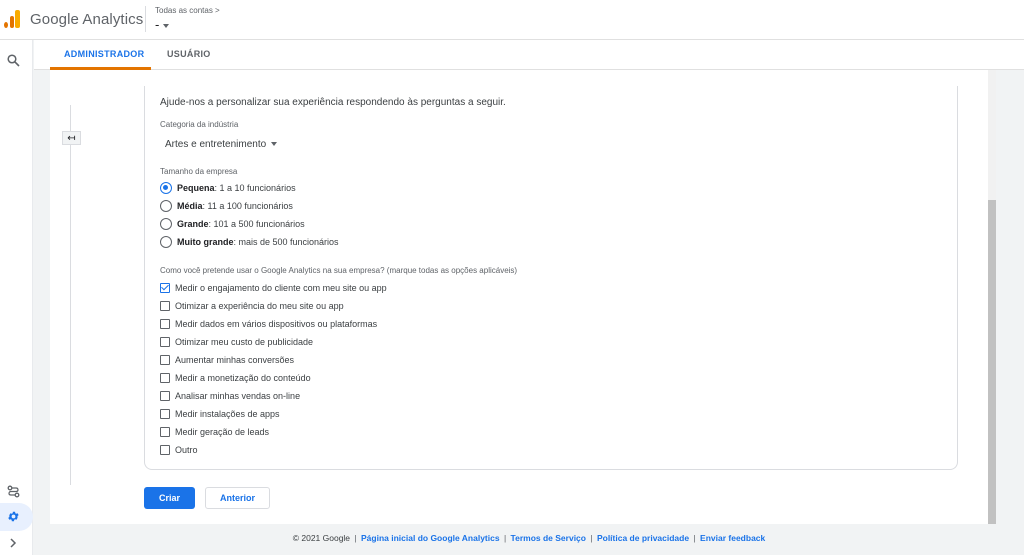  I want to click on usage-option-label: Outro, so click(186, 450).